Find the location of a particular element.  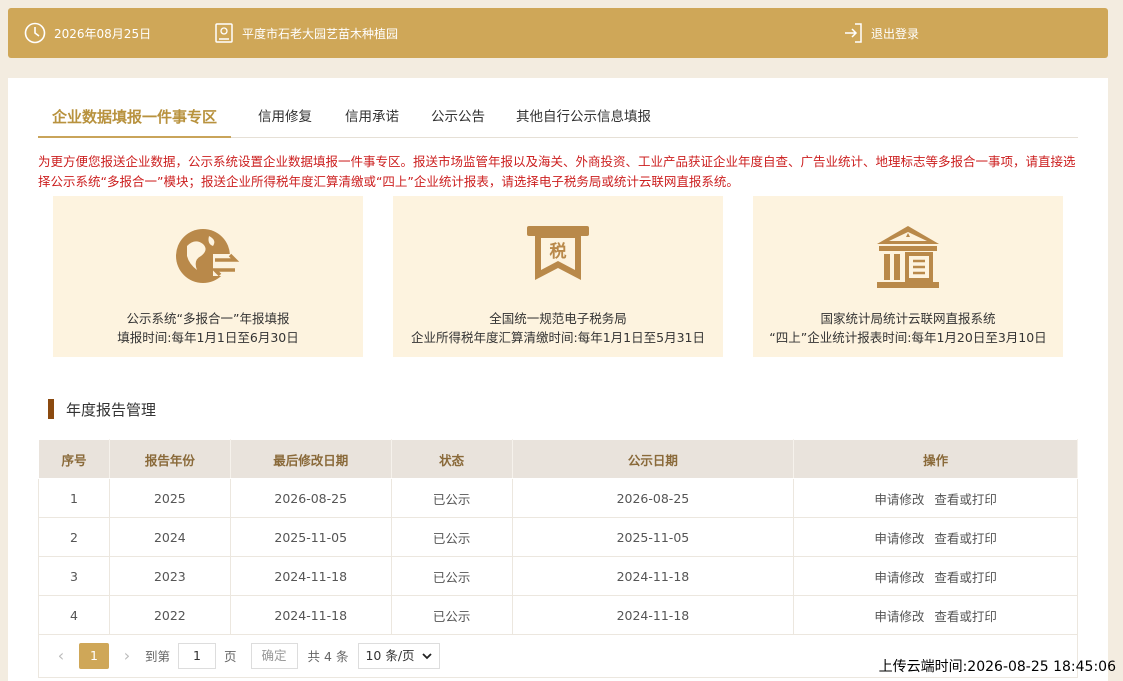

goto-confirm-button: 确定 is located at coordinates (274, 655).